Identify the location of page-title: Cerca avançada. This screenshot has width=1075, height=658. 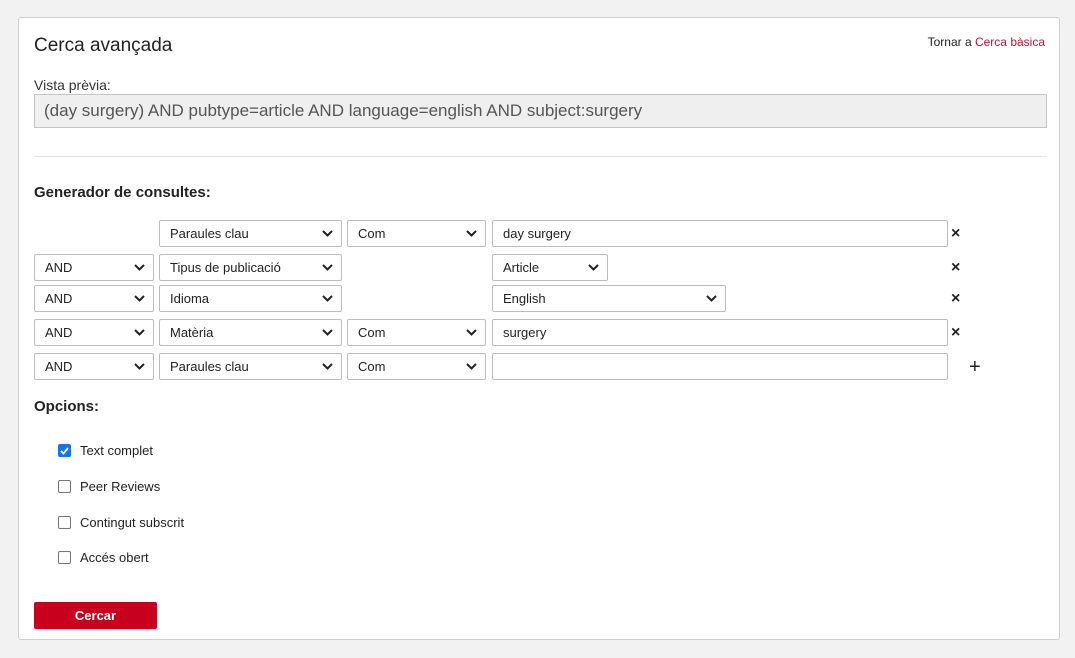
(103, 45).